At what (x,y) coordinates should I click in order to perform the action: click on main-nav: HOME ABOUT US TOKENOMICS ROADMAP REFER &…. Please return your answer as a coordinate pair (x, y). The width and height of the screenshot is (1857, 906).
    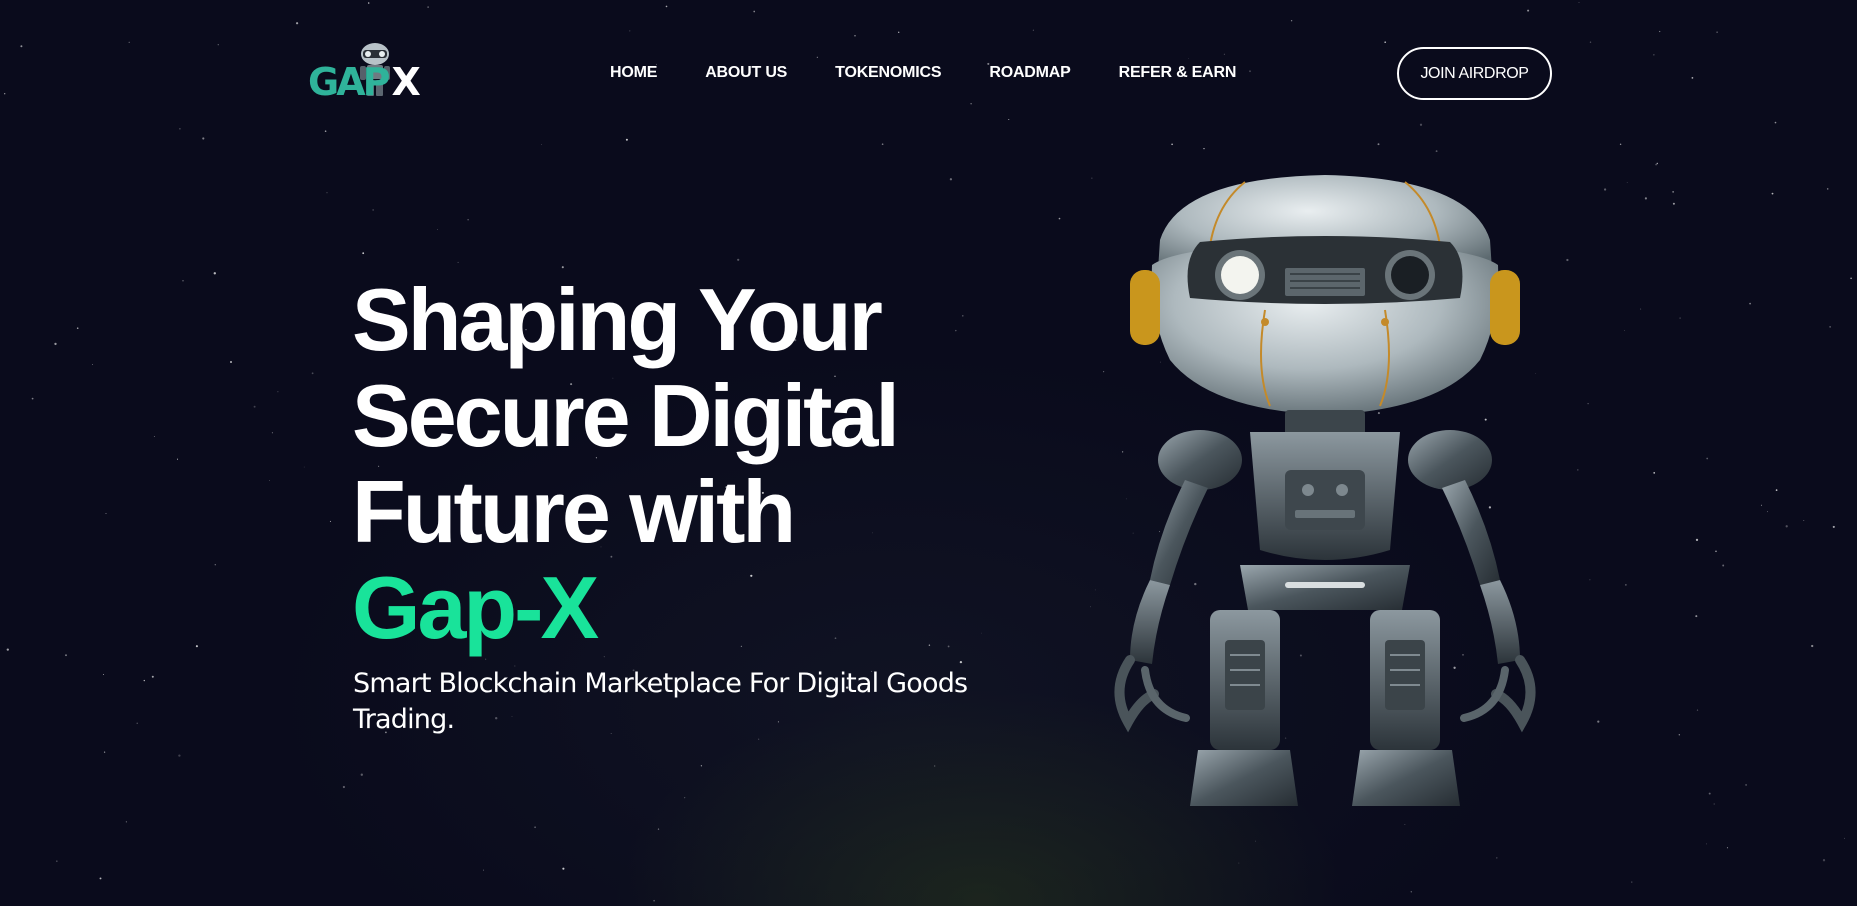
    Looking at the image, I should click on (923, 73).